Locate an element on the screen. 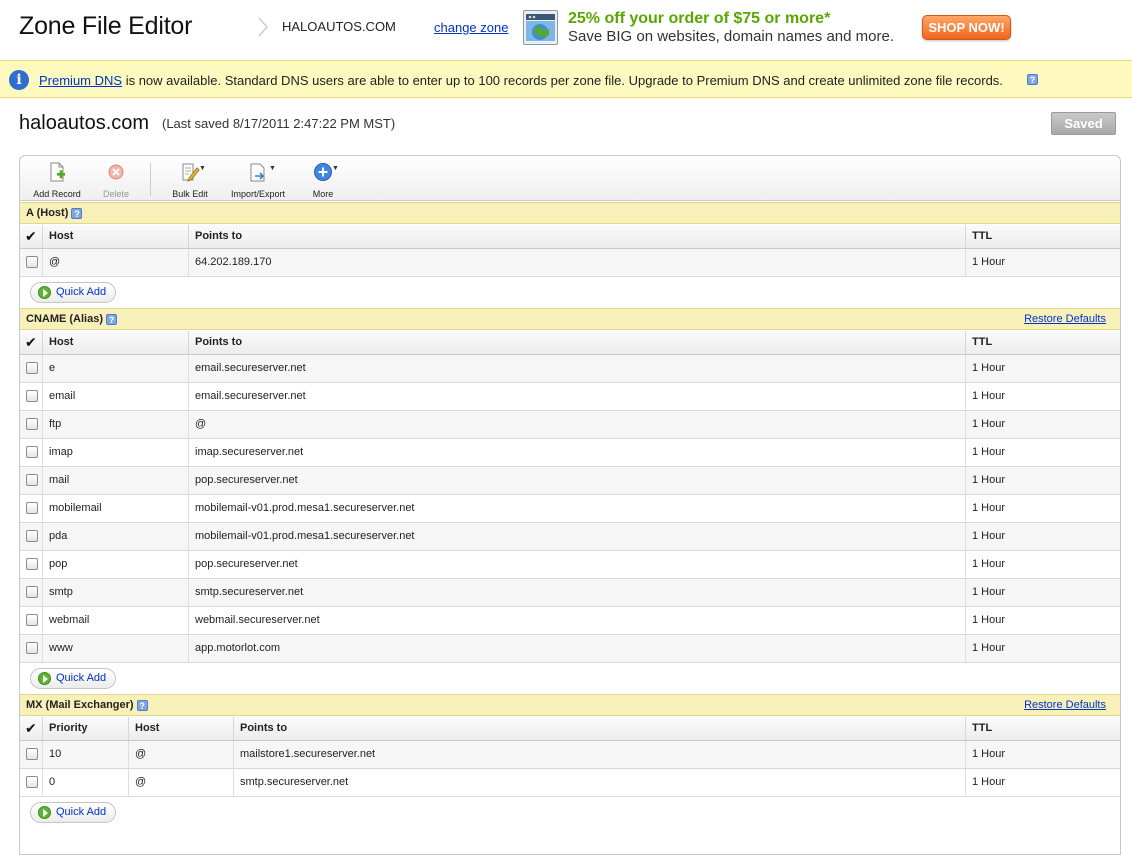 This screenshot has height=855, width=1132. a-host-title-text: A (Host) is located at coordinates (47, 213).